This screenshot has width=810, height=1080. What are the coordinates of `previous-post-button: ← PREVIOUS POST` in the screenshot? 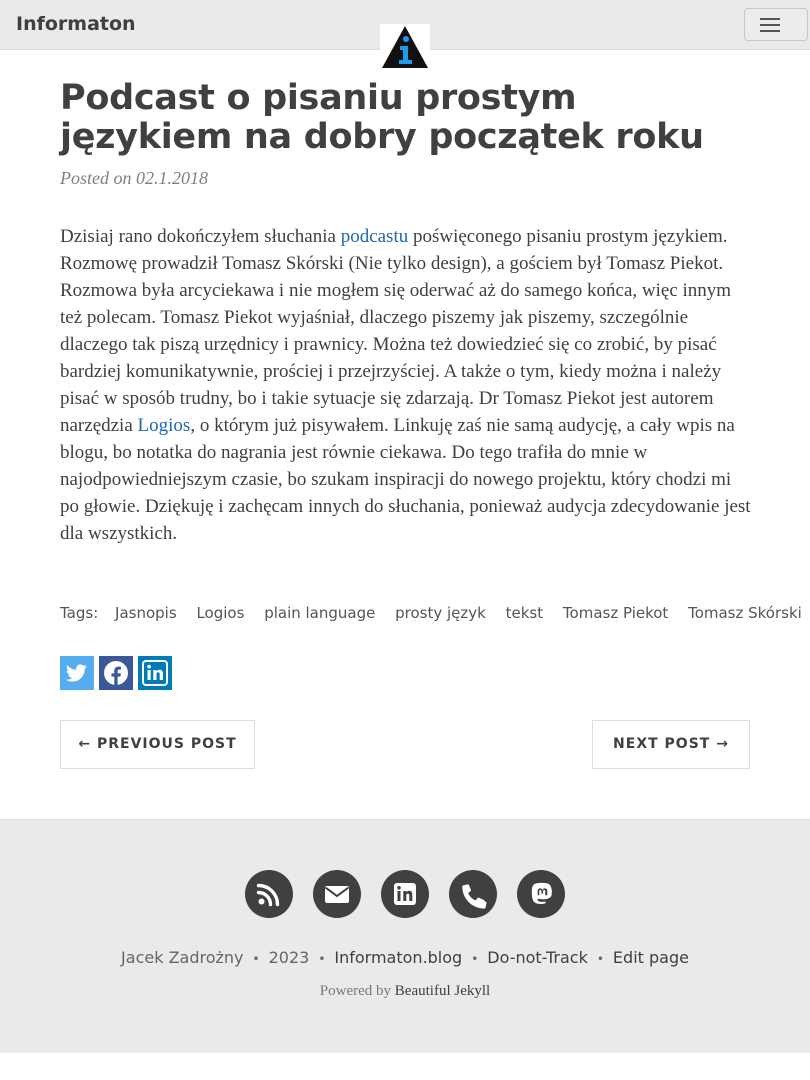 It's located at (157, 744).